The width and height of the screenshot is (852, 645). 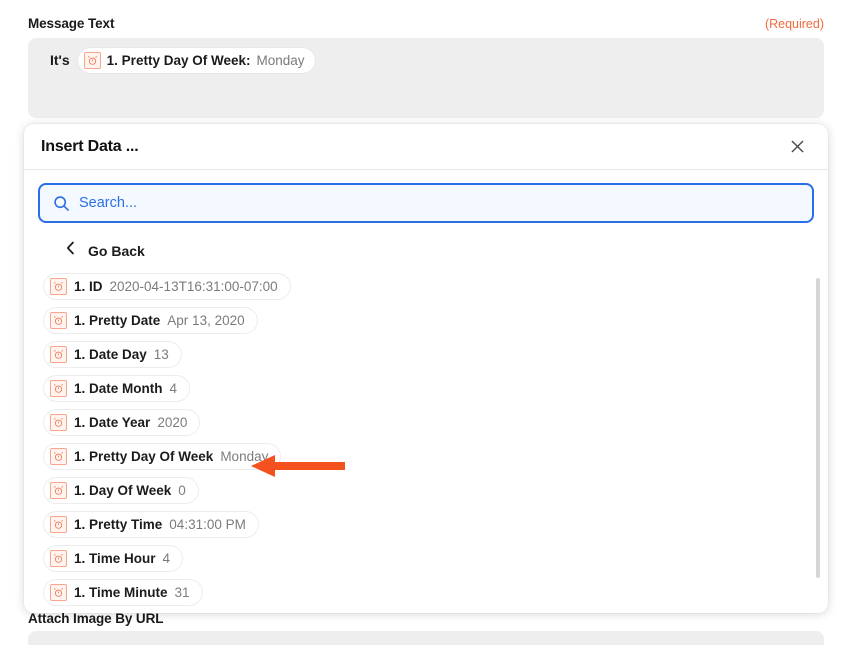 What do you see at coordinates (61, 203) in the screenshot?
I see `search-icon` at bounding box center [61, 203].